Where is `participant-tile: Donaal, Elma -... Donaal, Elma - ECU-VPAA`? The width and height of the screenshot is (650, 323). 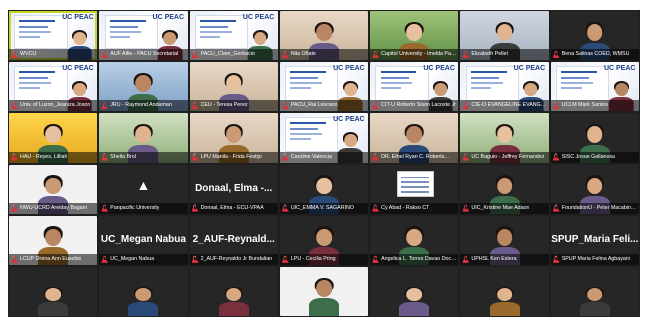
participant-tile: Donaal, Elma -... Donaal, Elma - ECU-VPAA is located at coordinates (233, 189).